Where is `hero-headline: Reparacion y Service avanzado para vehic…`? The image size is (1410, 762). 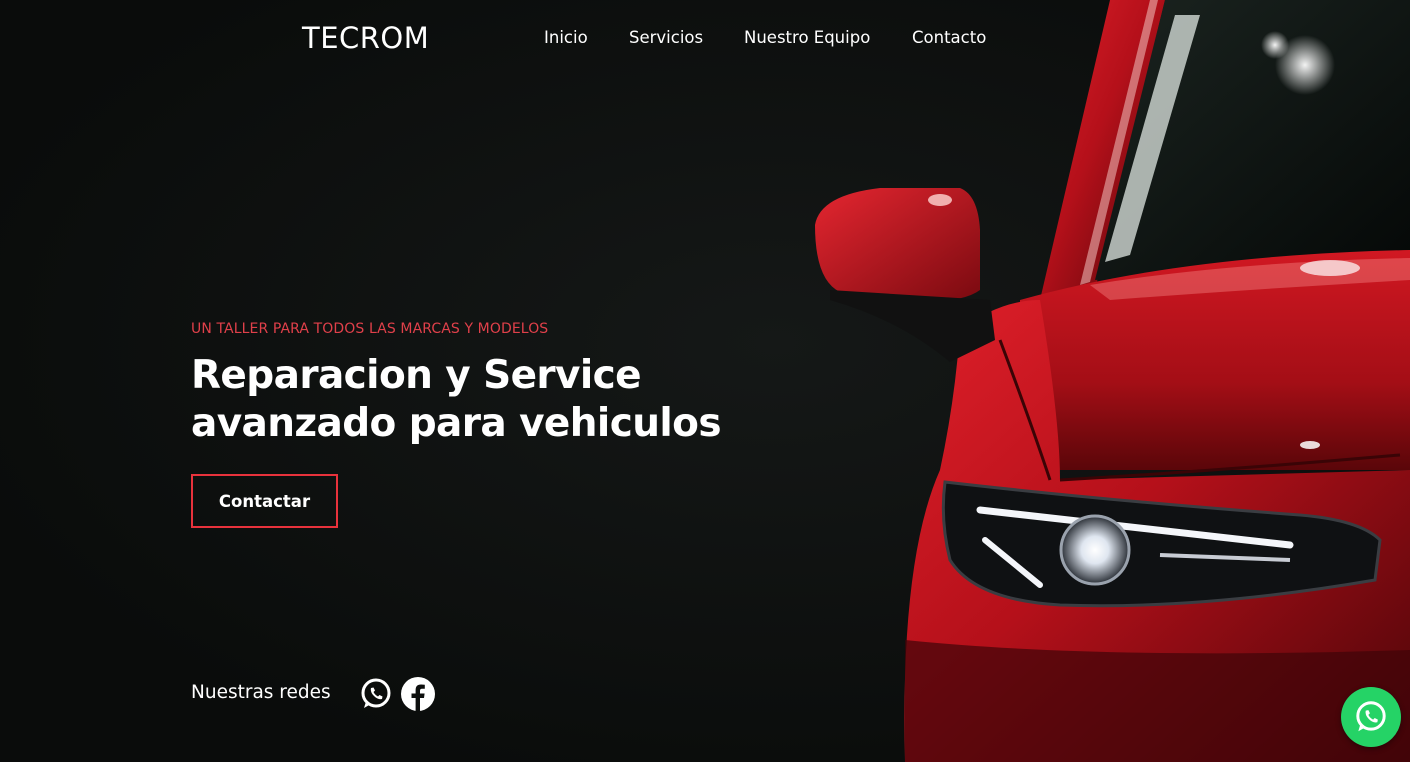
hero-headline: Reparacion y Service avanzado para vehic… is located at coordinates (491, 400).